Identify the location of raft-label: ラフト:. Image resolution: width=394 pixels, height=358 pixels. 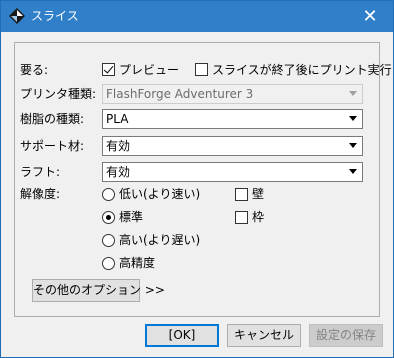
(40, 172).